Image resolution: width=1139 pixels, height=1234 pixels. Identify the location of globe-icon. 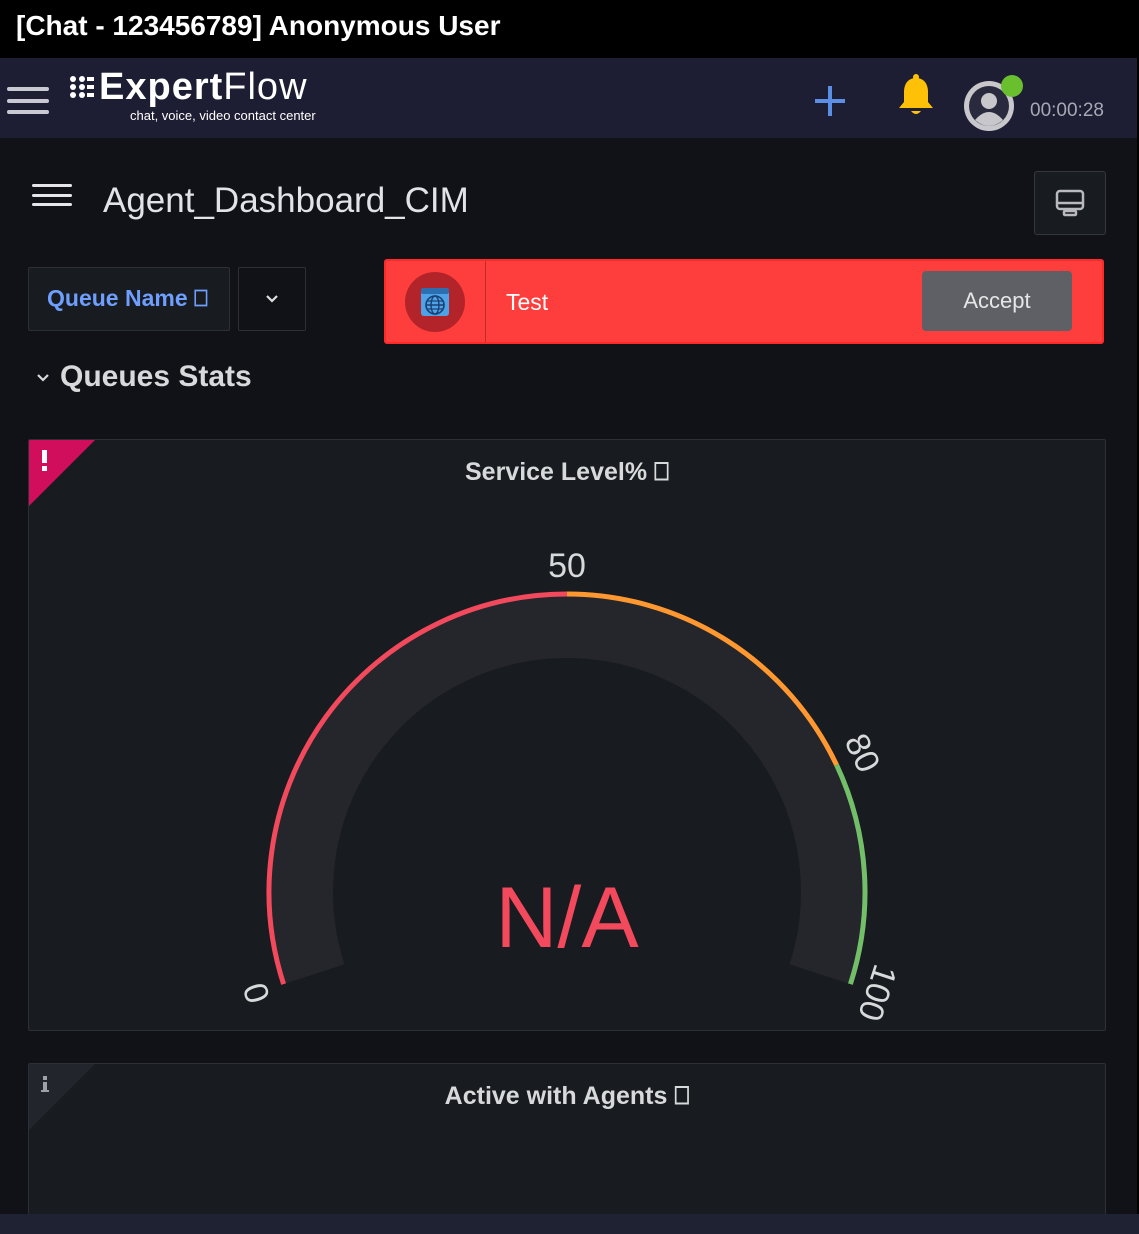
(435, 302).